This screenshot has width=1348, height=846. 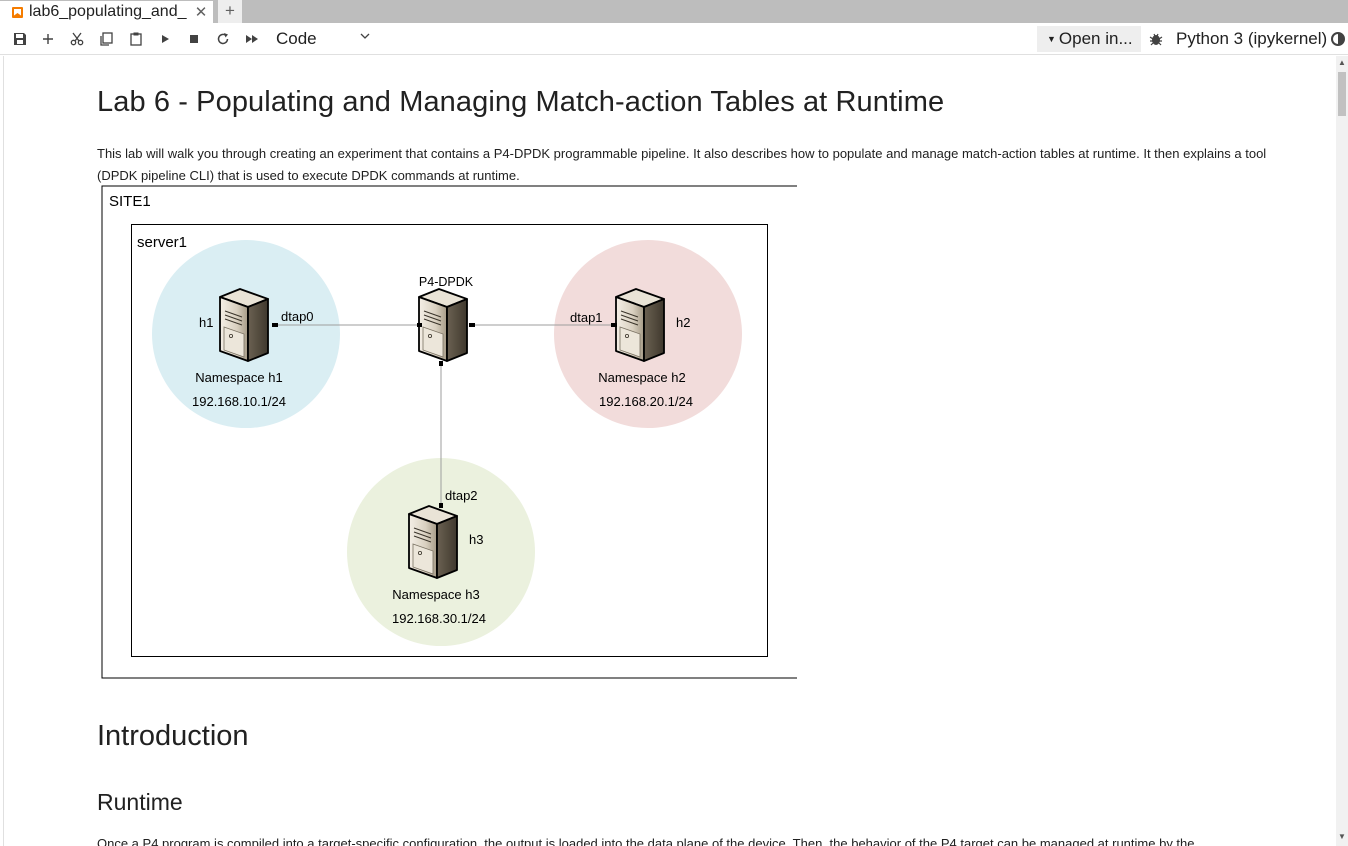 What do you see at coordinates (206, 322) in the screenshot?
I see `h1-host-label: h1` at bounding box center [206, 322].